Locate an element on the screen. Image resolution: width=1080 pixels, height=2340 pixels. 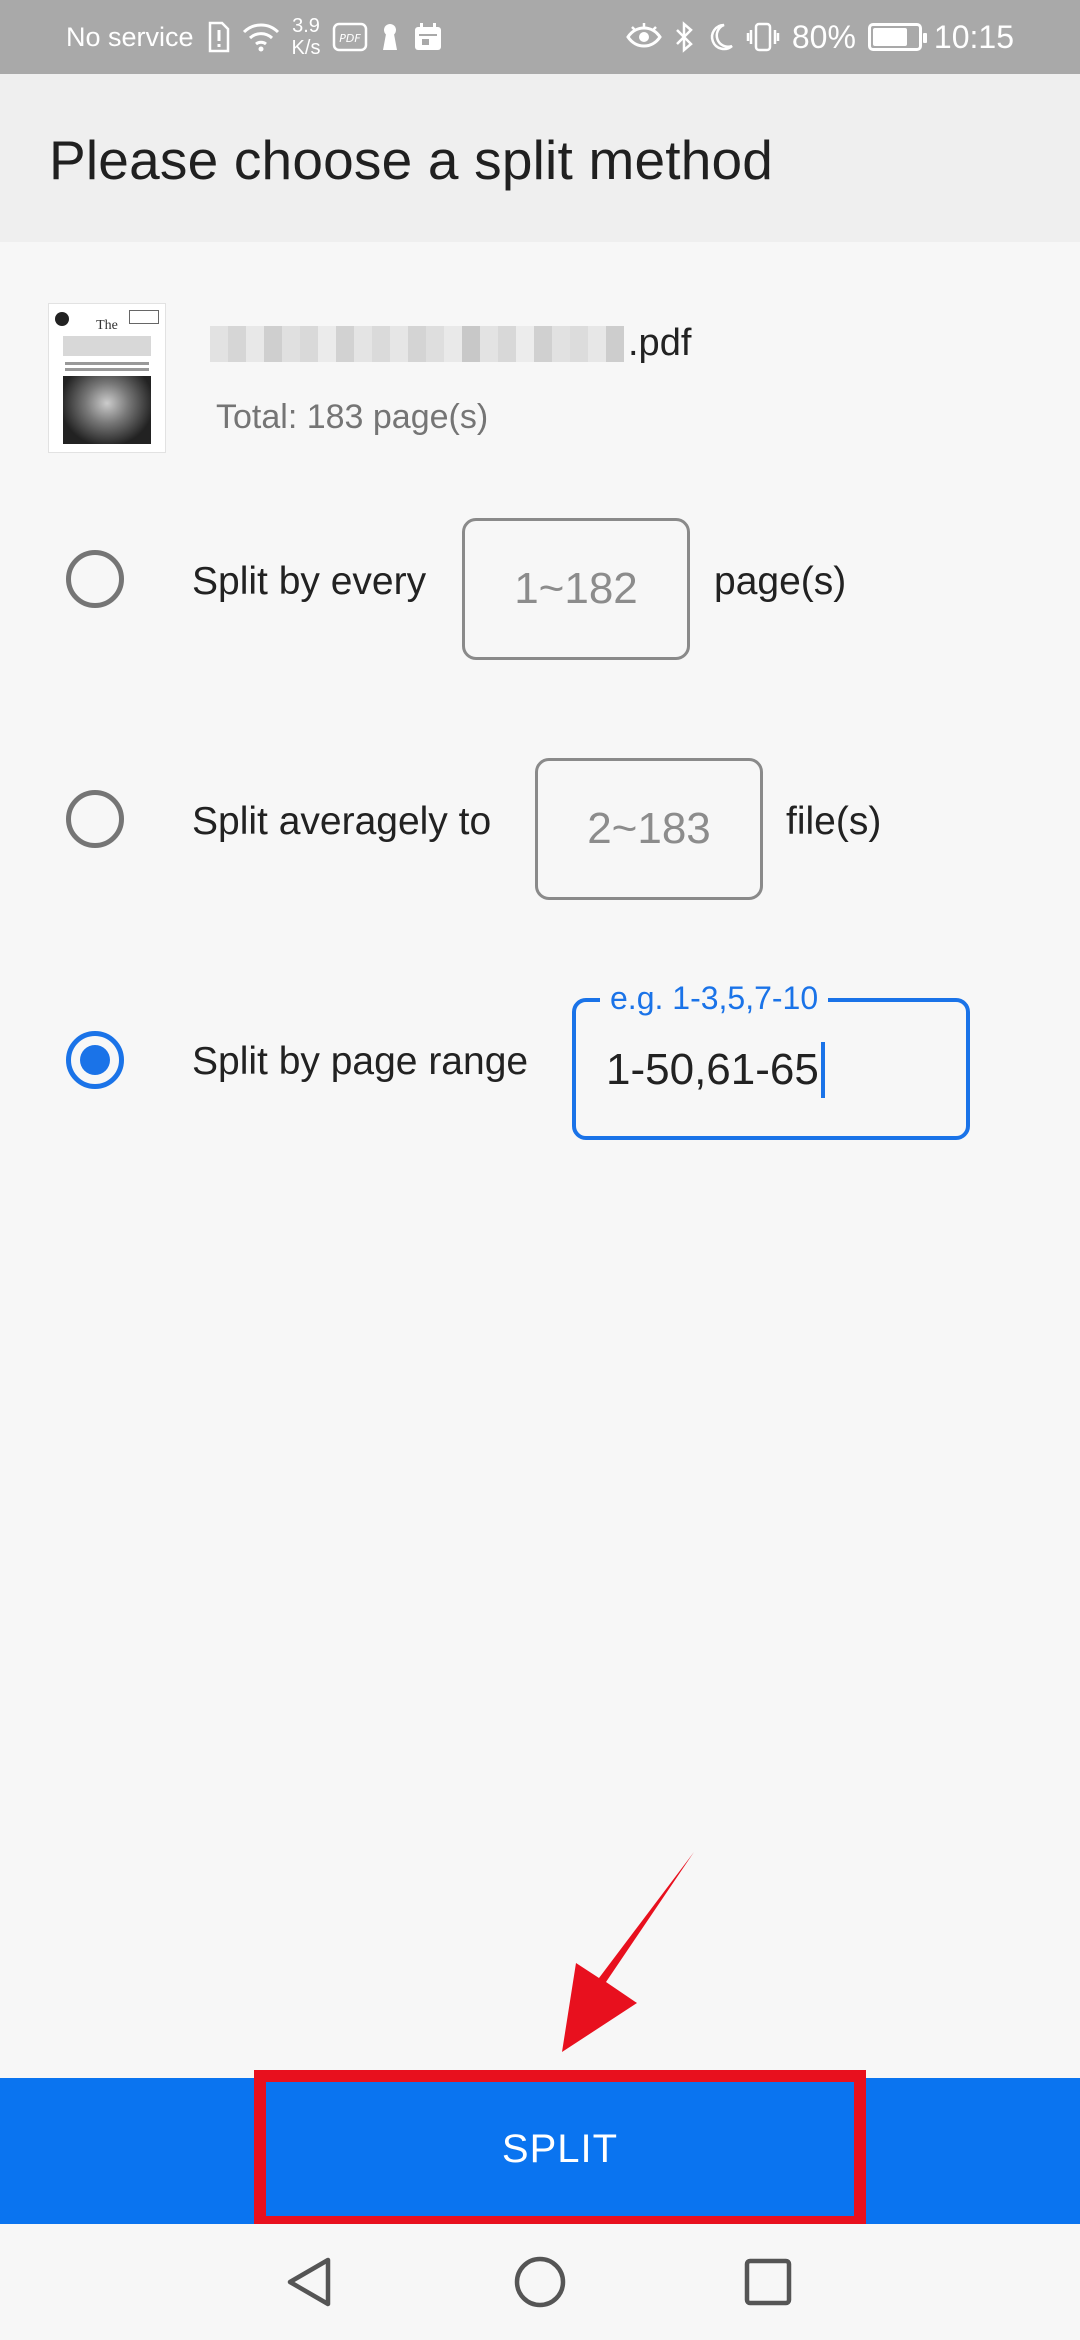
page-range-text: 1-50,61-65 is located at coordinates (712, 1069).